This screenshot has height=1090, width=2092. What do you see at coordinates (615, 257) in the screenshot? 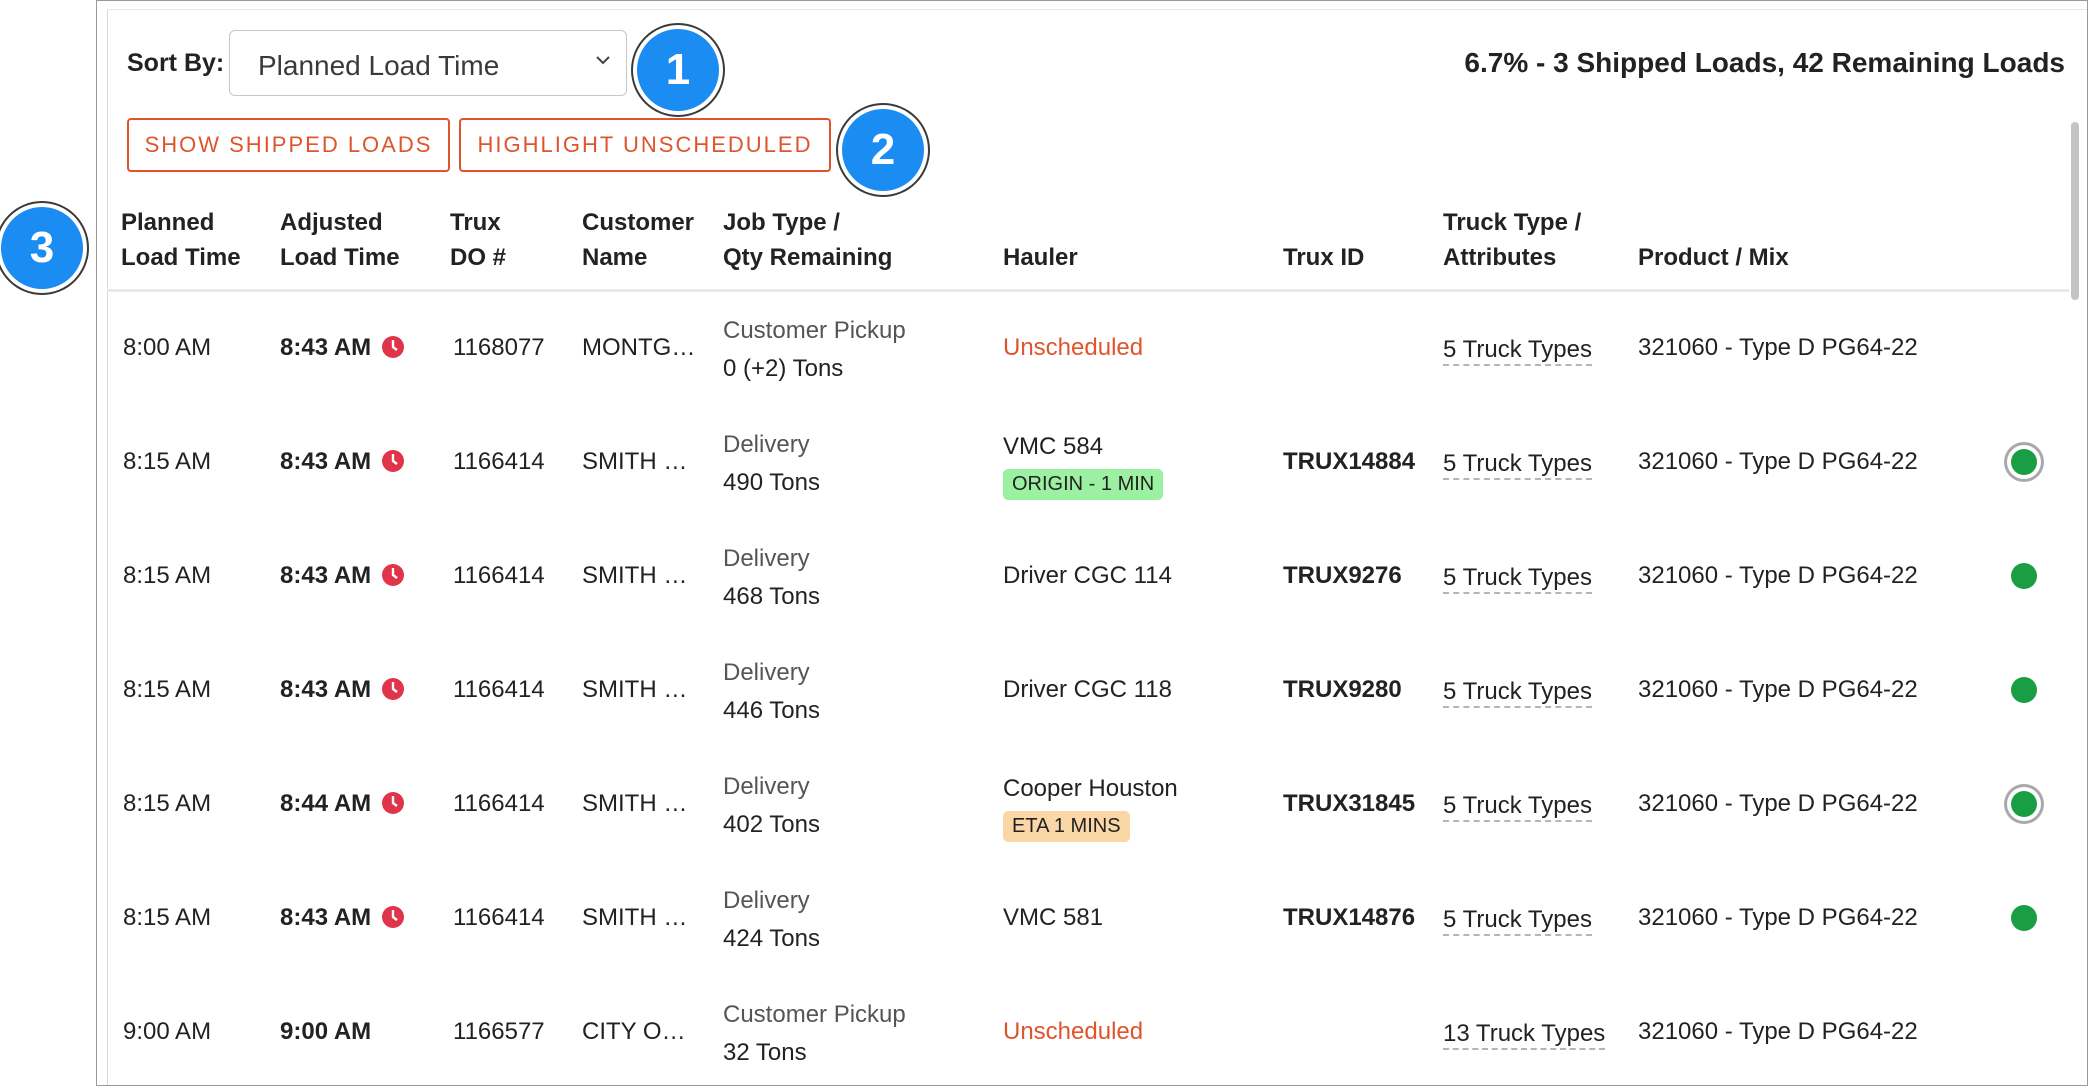
I see `col-header-line: Name` at bounding box center [615, 257].